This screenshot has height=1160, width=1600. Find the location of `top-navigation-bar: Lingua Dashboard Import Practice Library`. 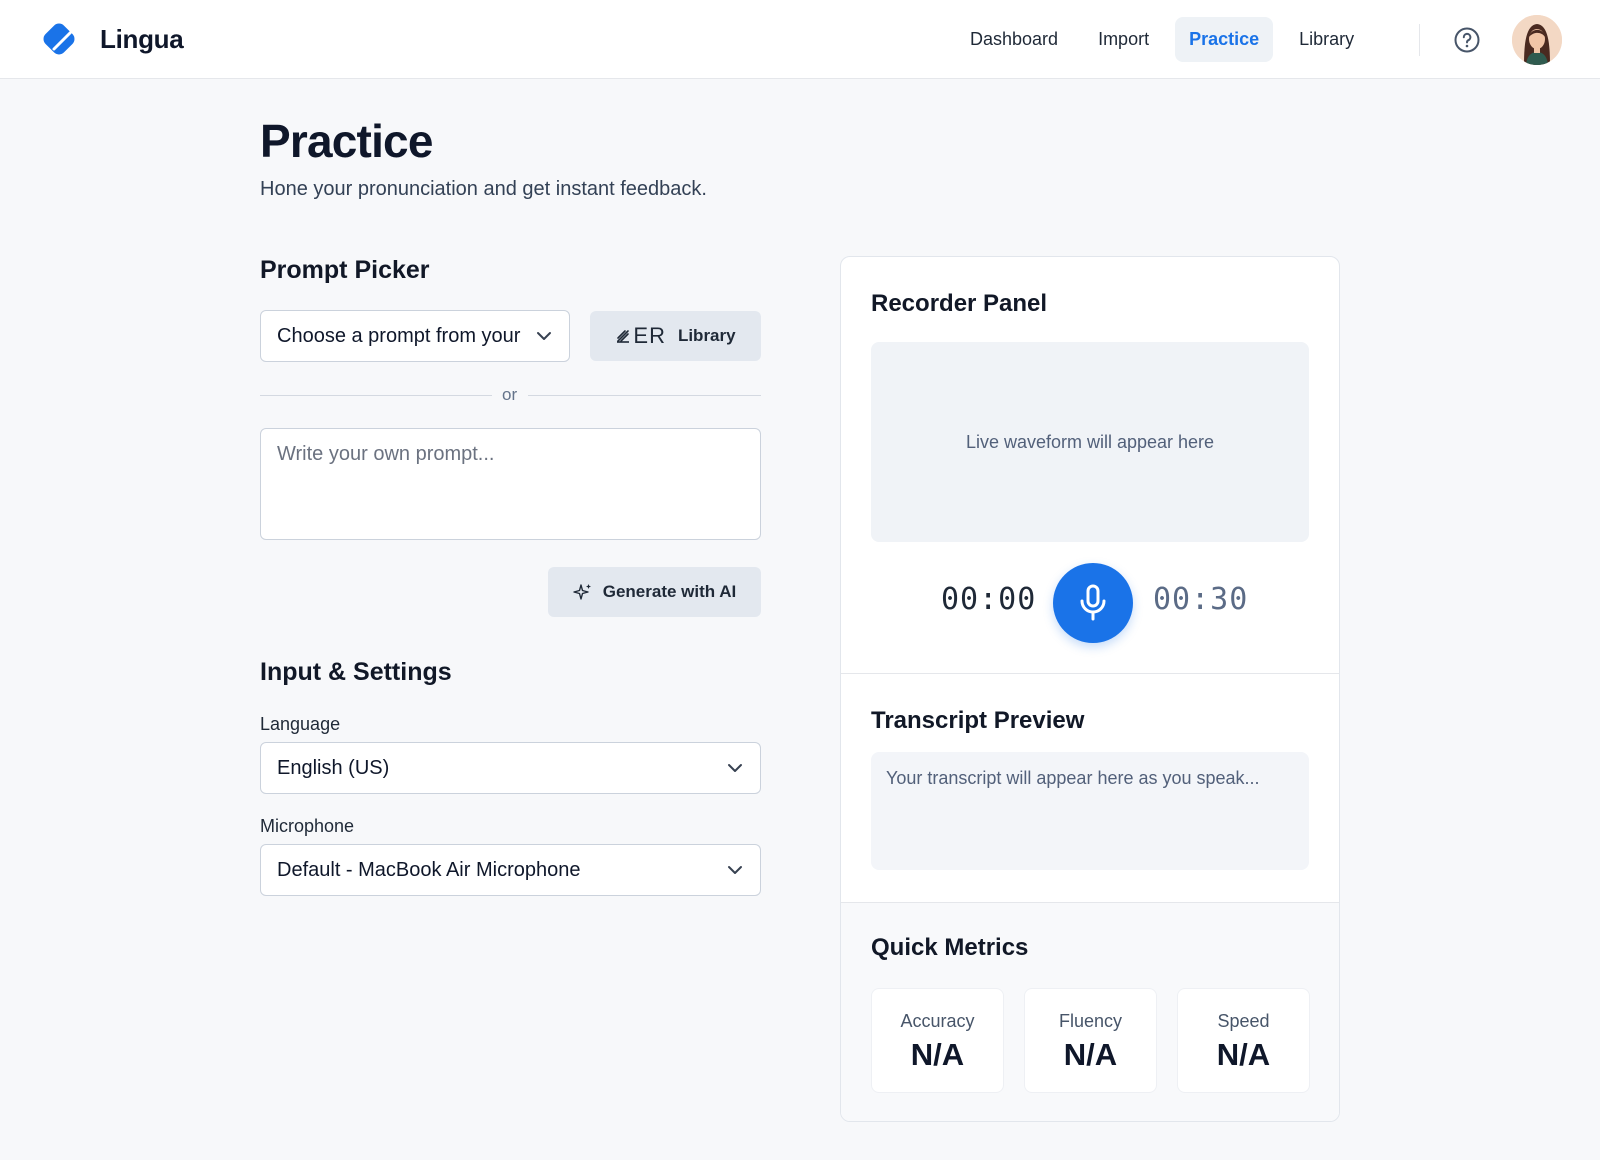

top-navigation-bar: Lingua Dashboard Import Practice Library is located at coordinates (800, 39).